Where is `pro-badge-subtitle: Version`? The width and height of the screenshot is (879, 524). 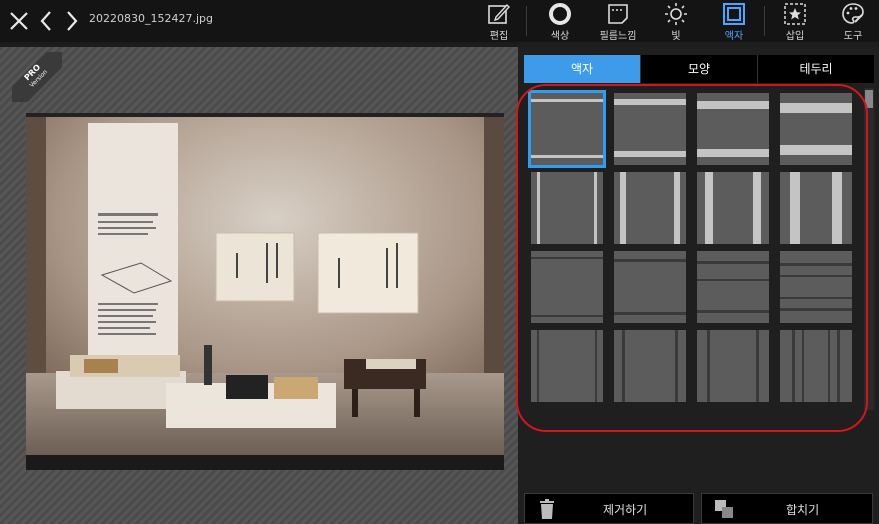 pro-badge-subtitle: Version is located at coordinates (39, 79).